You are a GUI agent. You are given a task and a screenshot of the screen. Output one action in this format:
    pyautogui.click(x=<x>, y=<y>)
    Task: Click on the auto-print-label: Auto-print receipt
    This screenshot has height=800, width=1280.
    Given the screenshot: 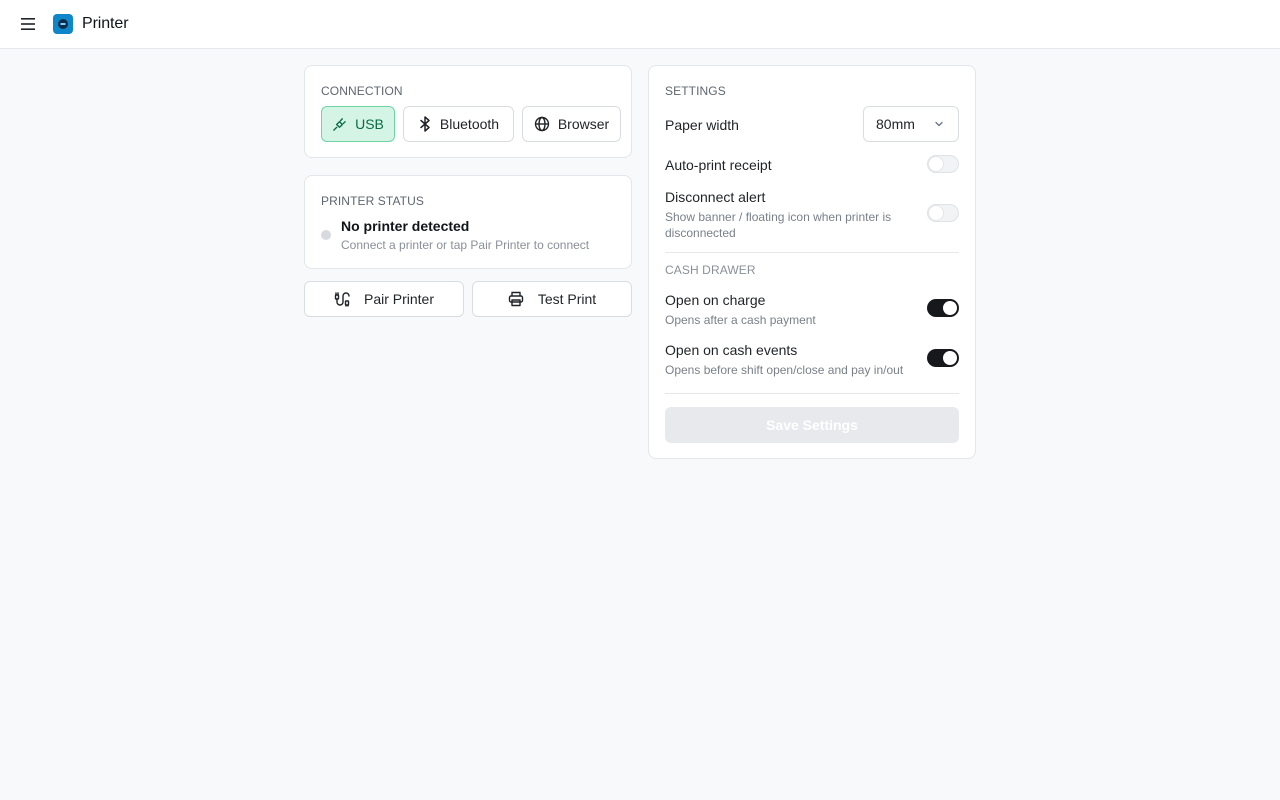 What is the action you would take?
    pyautogui.click(x=718, y=165)
    